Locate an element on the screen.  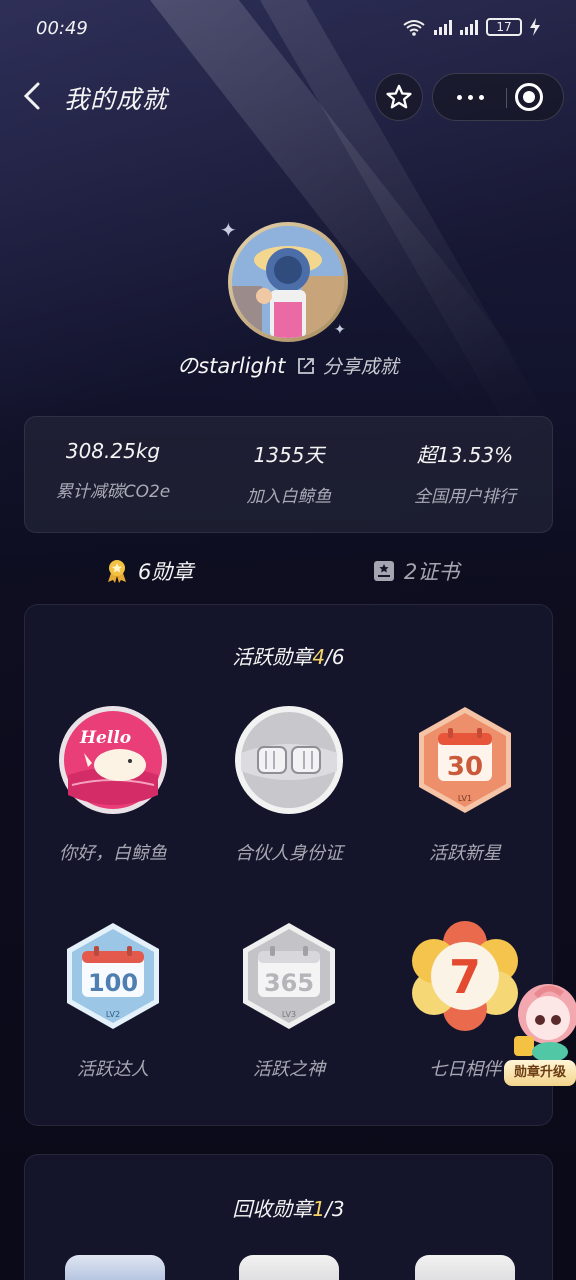
status-time: 00:49 is located at coordinates (62, 28).